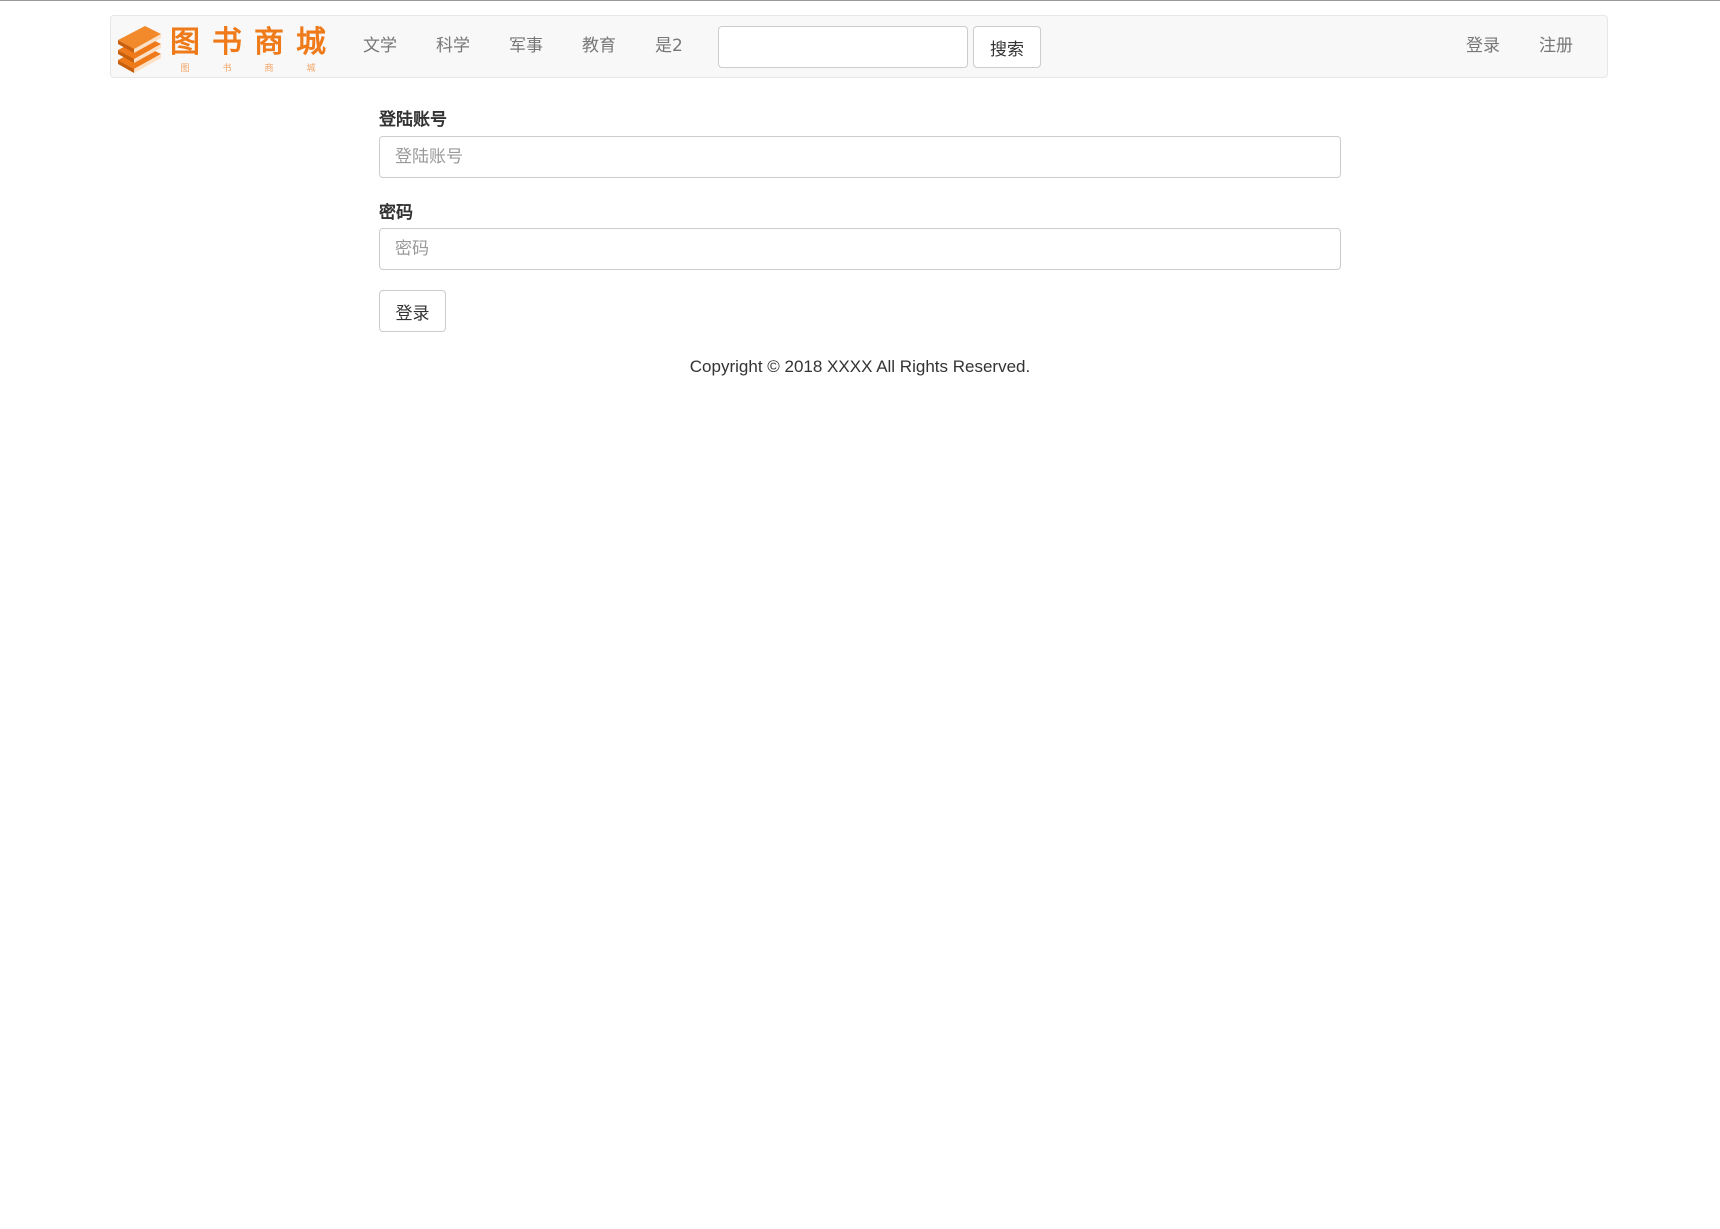 This screenshot has width=1720, height=1229. I want to click on brand-subtitle-char: 书, so click(226, 68).